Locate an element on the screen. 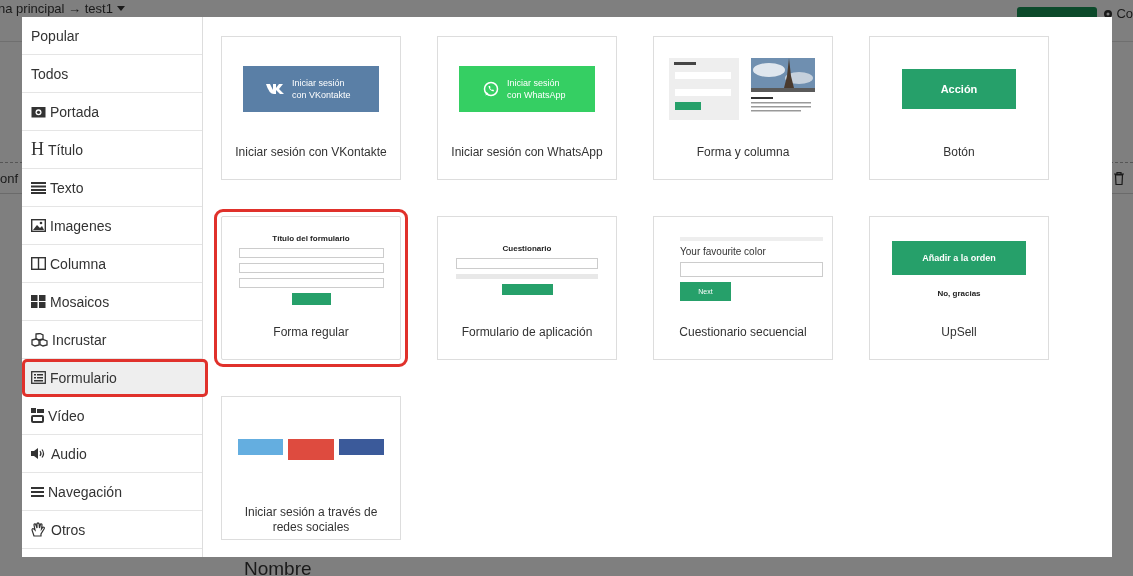  template-label: Iniciar sesión con WhatsApp is located at coordinates (527, 152).